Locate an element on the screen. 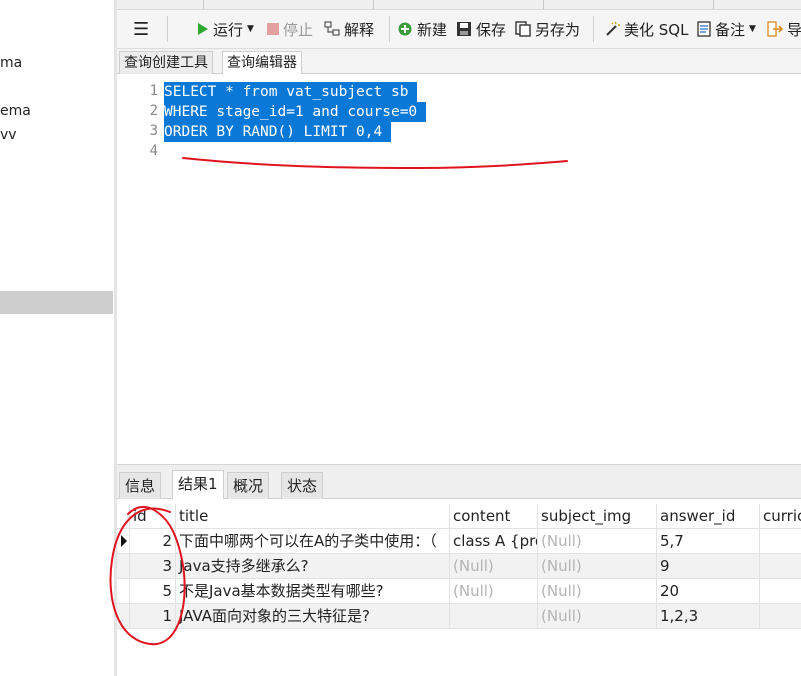 Image resolution: width=801 pixels, height=676 pixels. explain-button: 解释 is located at coordinates (349, 29).